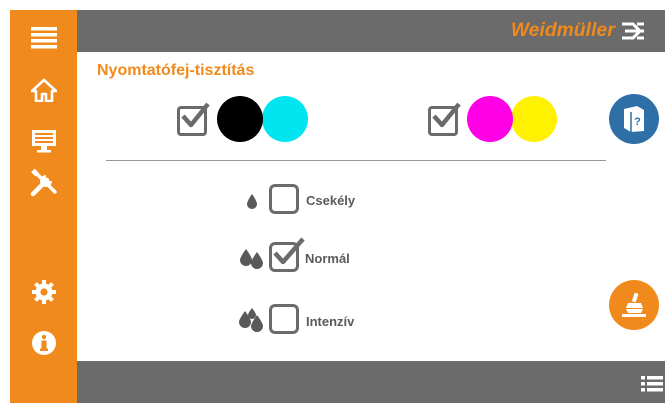  Describe the element at coordinates (652, 385) in the screenshot. I see `list-icon` at that location.